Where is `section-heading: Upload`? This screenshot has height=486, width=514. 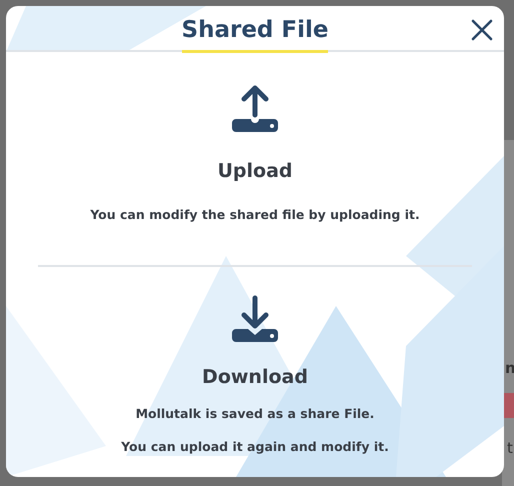 section-heading: Upload is located at coordinates (255, 171).